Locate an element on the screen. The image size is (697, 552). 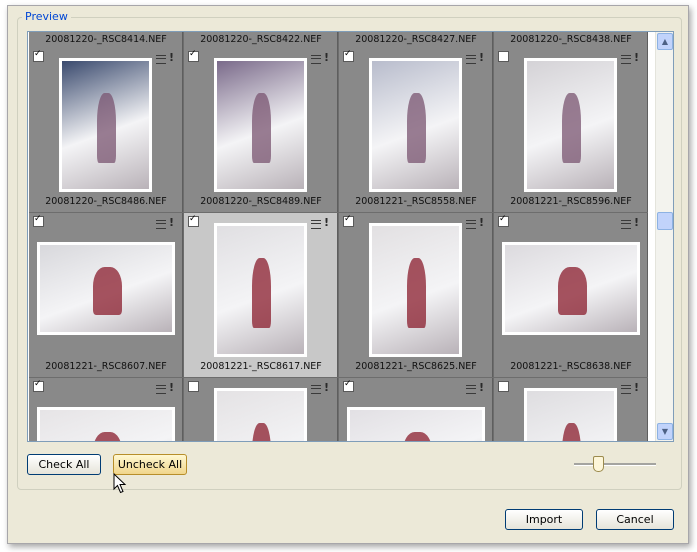
scroll-thumb is located at coordinates (665, 221).